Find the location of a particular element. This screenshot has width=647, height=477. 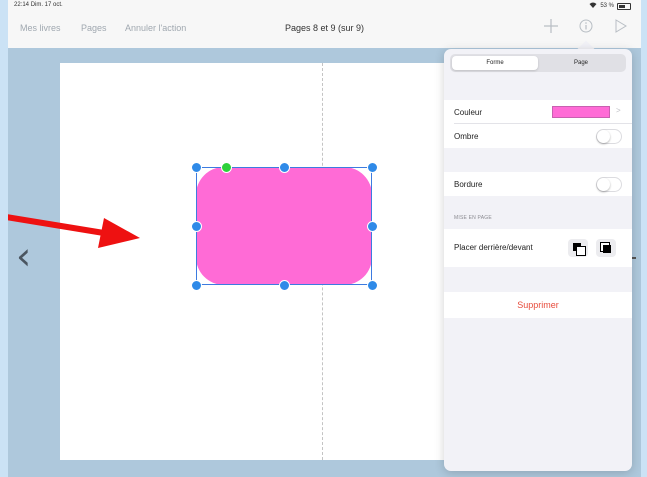

resize-handle-bottom is located at coordinates (284, 285).